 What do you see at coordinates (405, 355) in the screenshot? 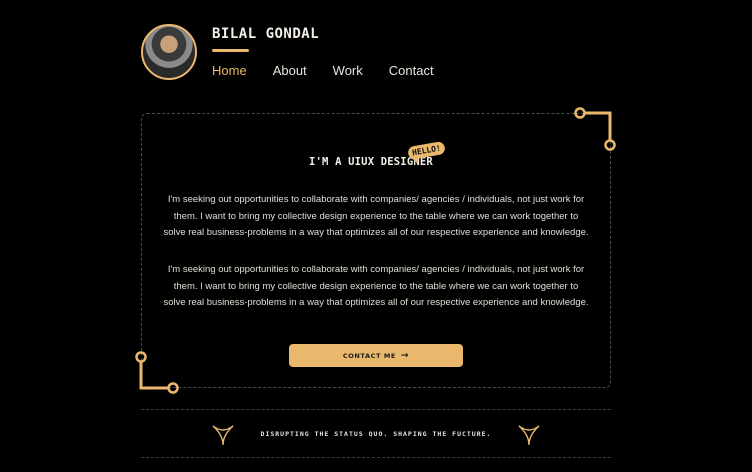
I see `arrow-right-icon: →` at bounding box center [405, 355].